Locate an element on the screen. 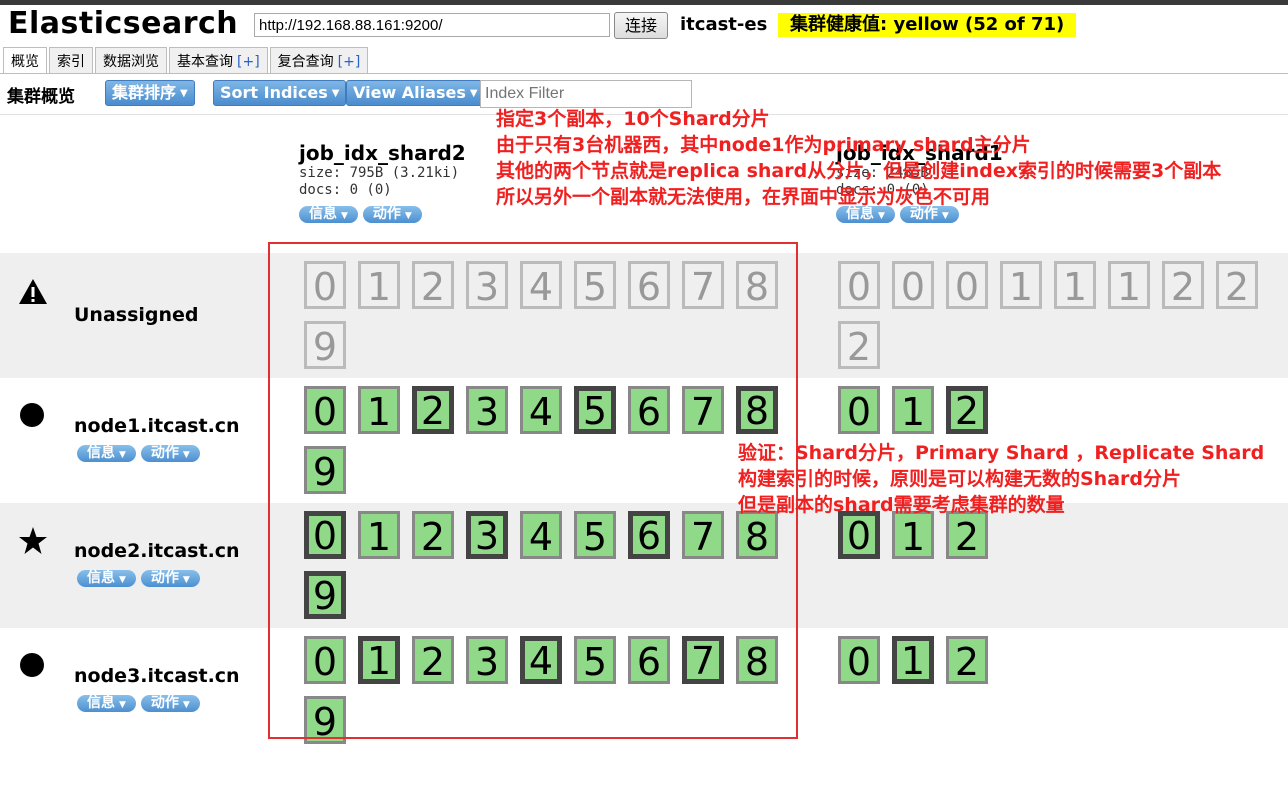 The image size is (1288, 791). tab-compound-query: 复合查询 [+] is located at coordinates (319, 60).